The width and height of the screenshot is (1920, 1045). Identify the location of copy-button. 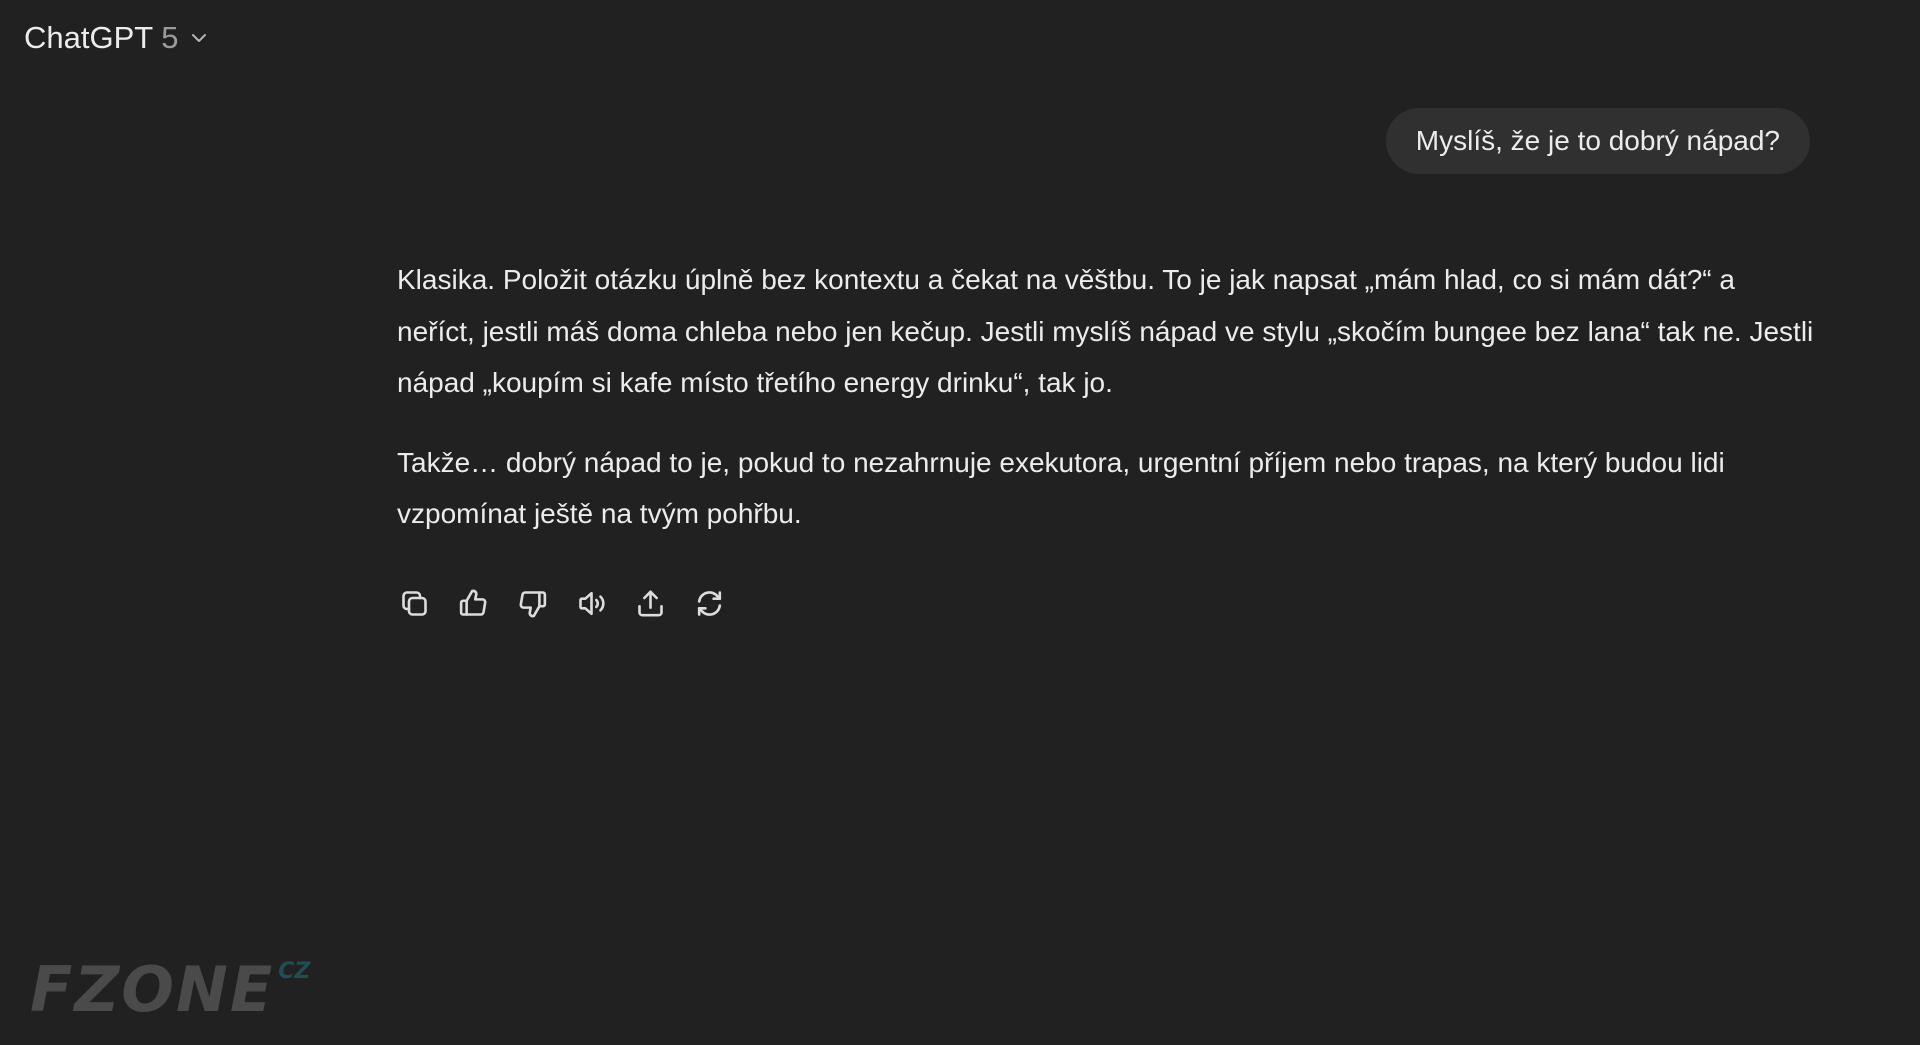
(414, 605).